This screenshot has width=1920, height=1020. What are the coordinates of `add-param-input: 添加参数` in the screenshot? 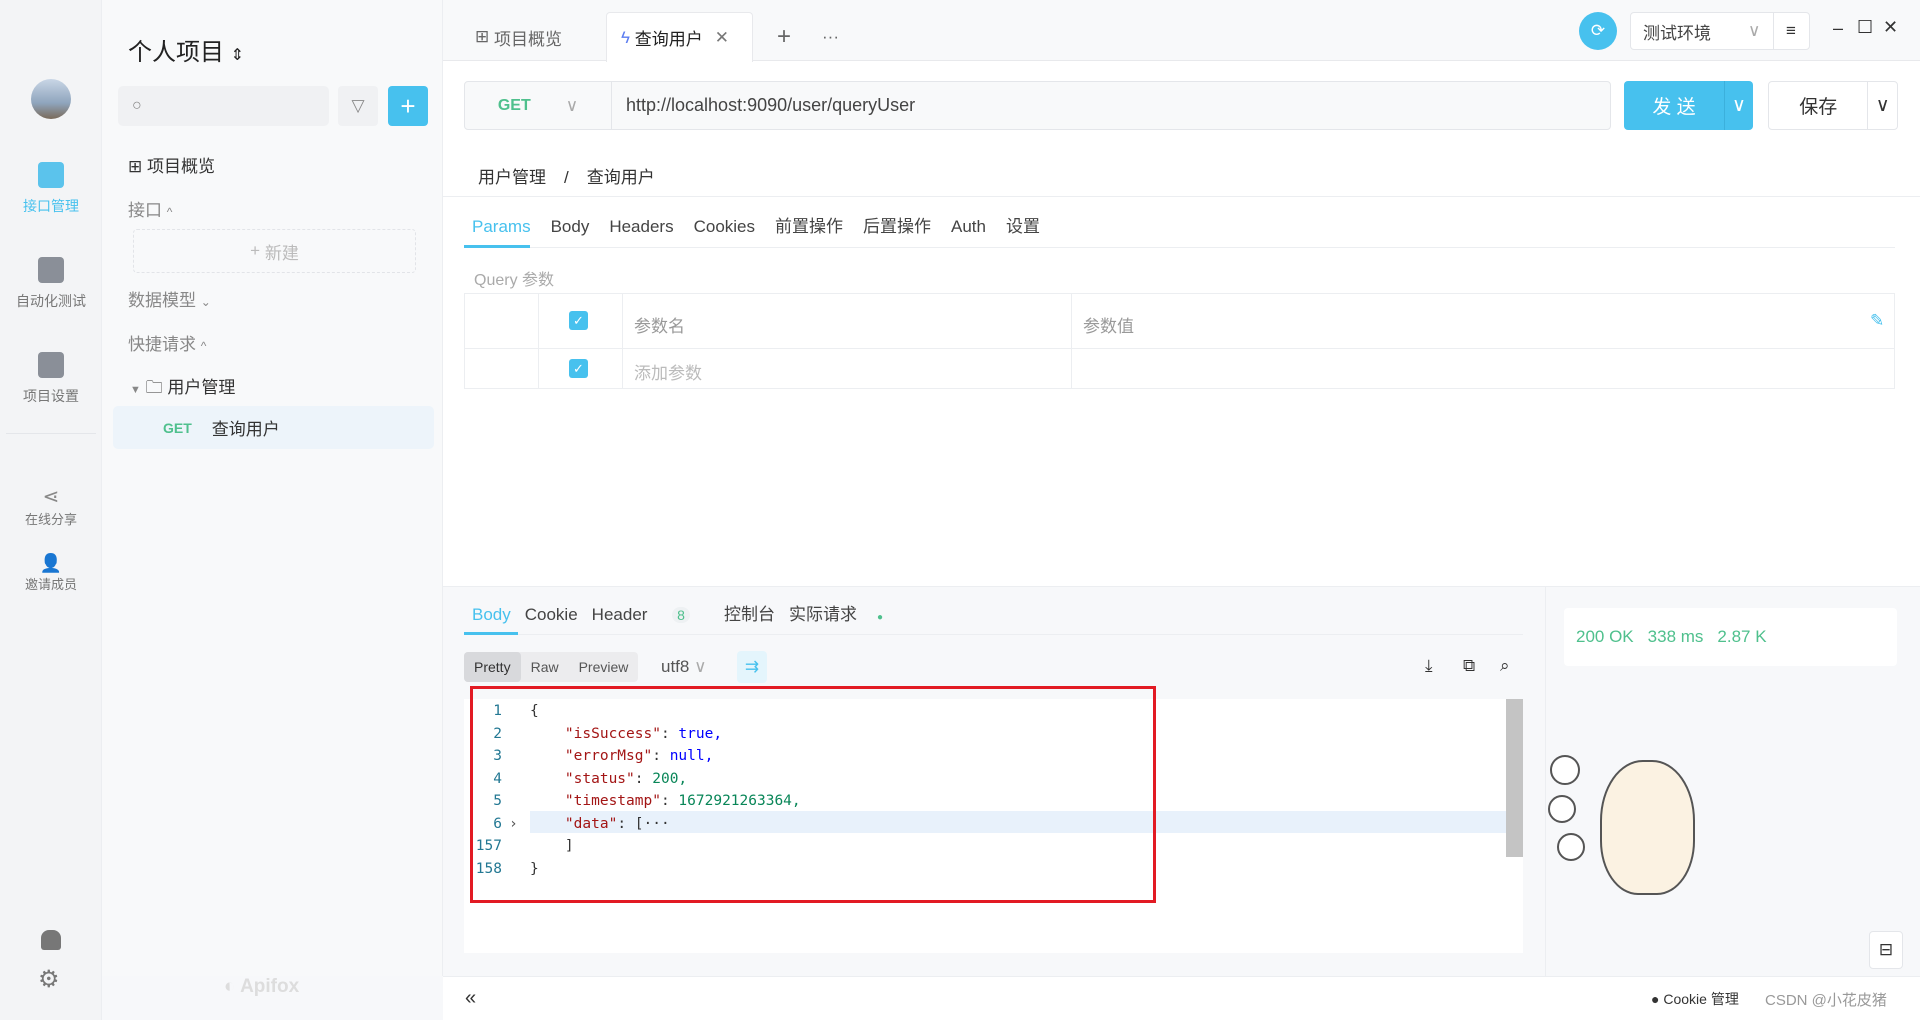 It's located at (668, 371).